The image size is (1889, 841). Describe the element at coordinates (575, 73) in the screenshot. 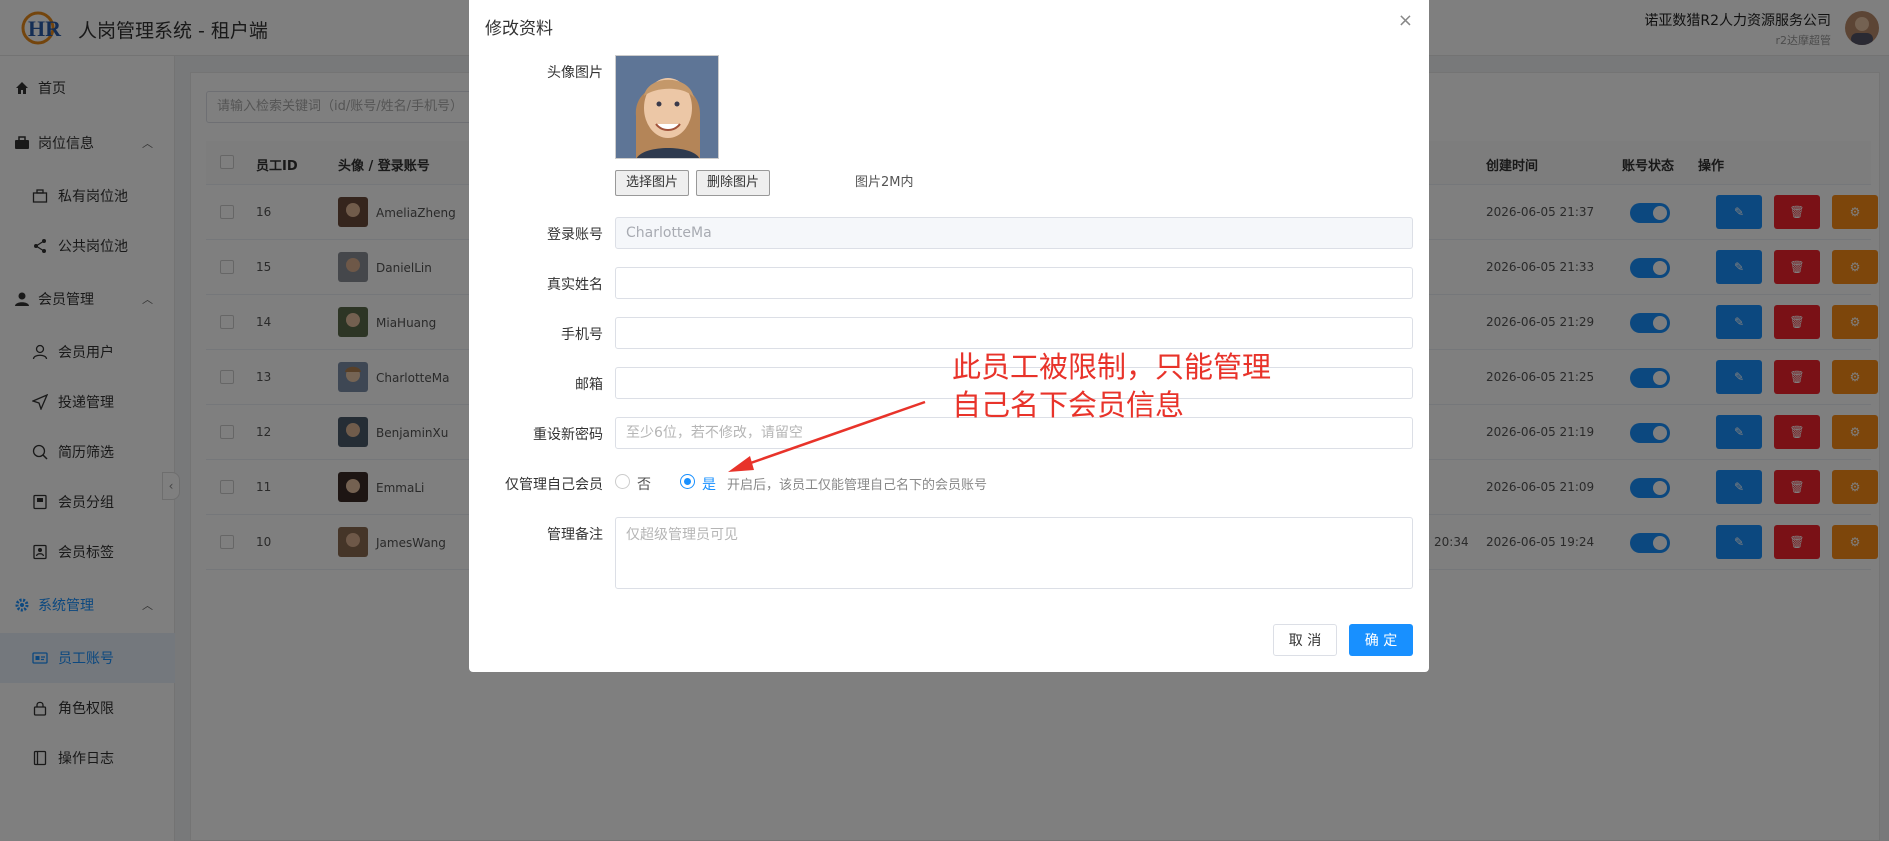

I see `avatar-label: 头像图片` at that location.